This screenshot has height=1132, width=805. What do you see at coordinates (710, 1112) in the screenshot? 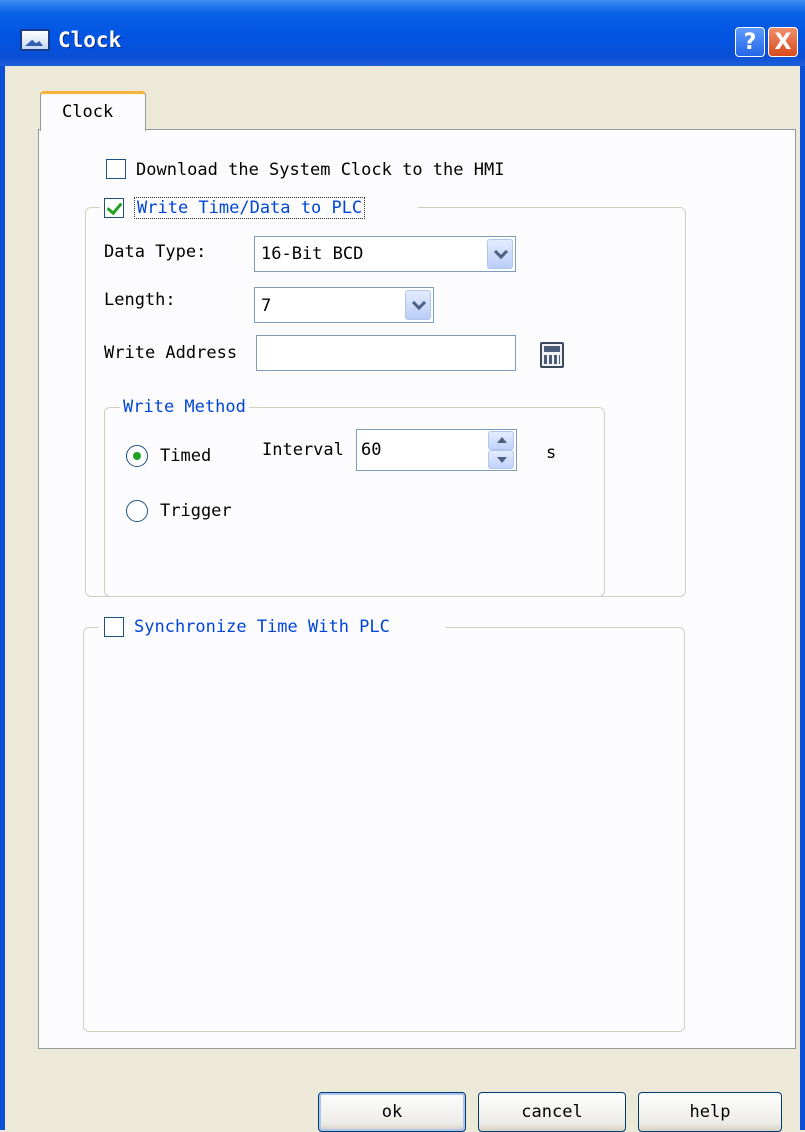
I see `help-button: help` at bounding box center [710, 1112].